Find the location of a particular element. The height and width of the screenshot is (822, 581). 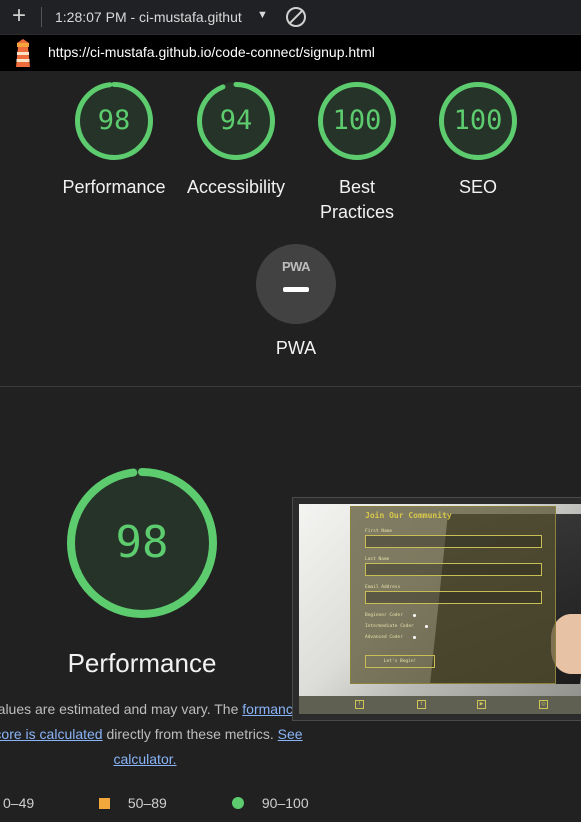

legend-pass: 90–100 is located at coordinates (270, 803).